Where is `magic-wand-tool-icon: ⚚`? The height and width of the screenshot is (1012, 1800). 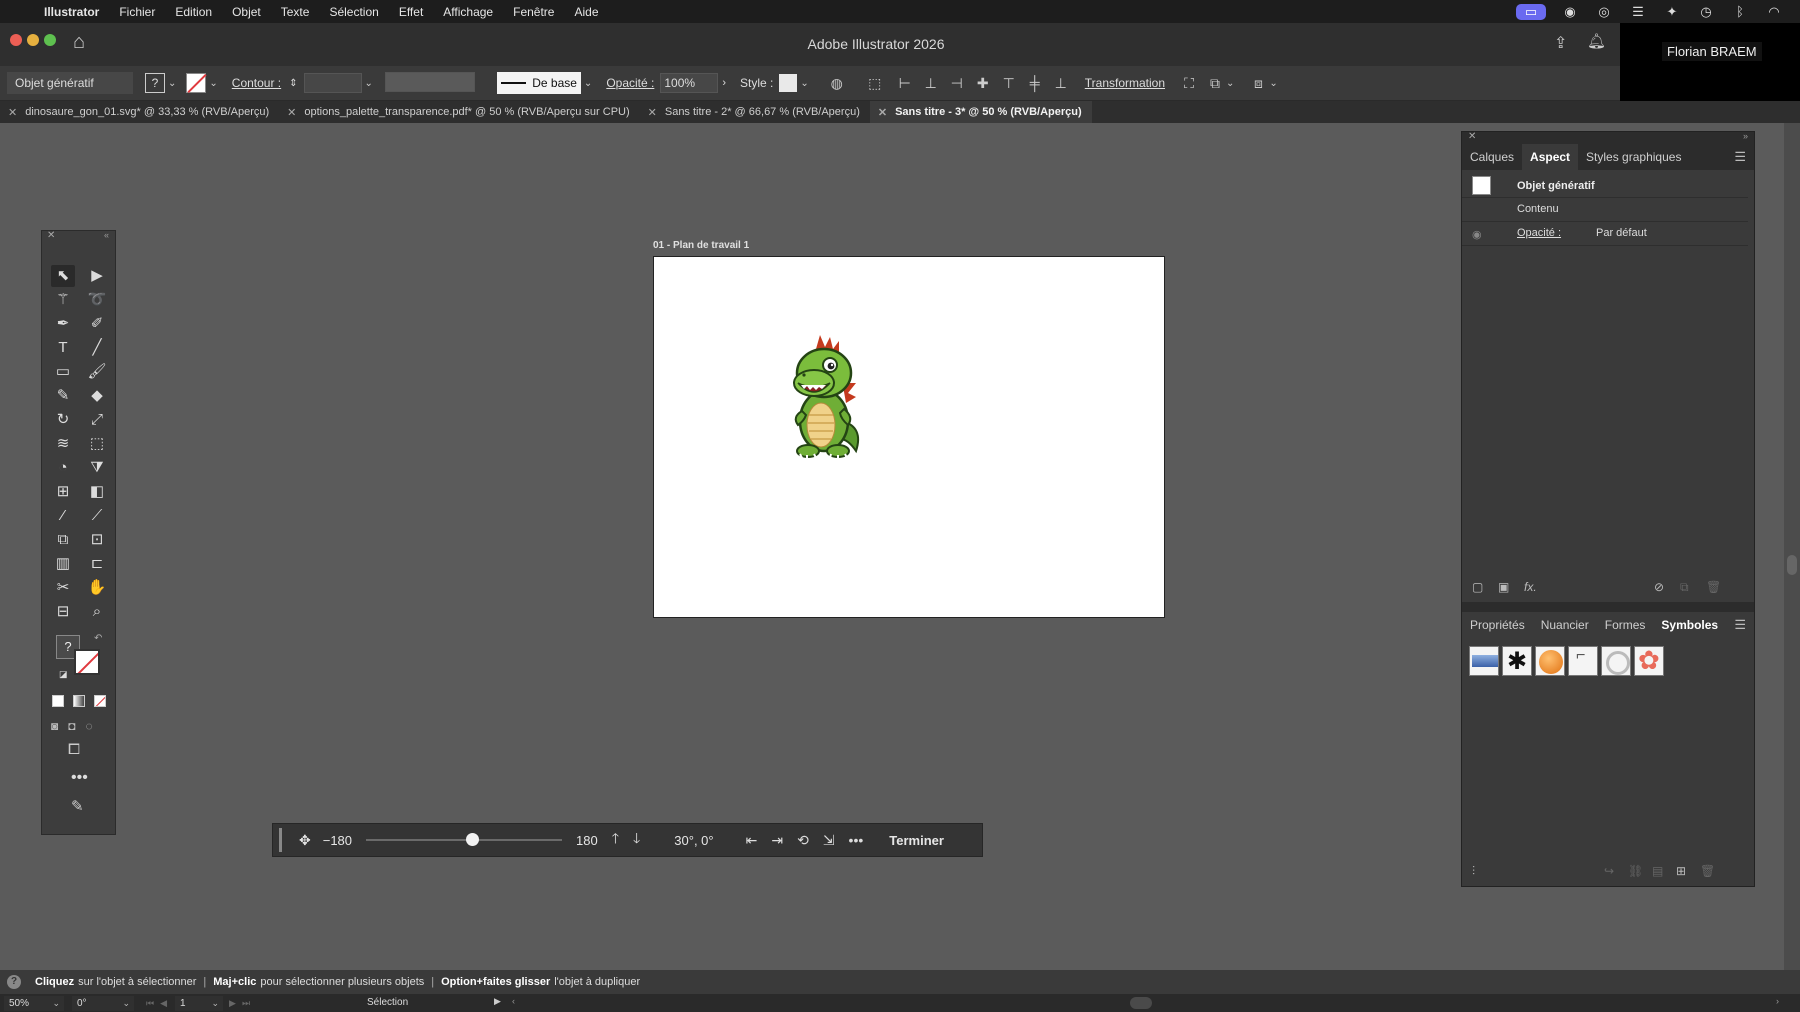
magic-wand-tool-icon: ⚚ is located at coordinates (63, 300).